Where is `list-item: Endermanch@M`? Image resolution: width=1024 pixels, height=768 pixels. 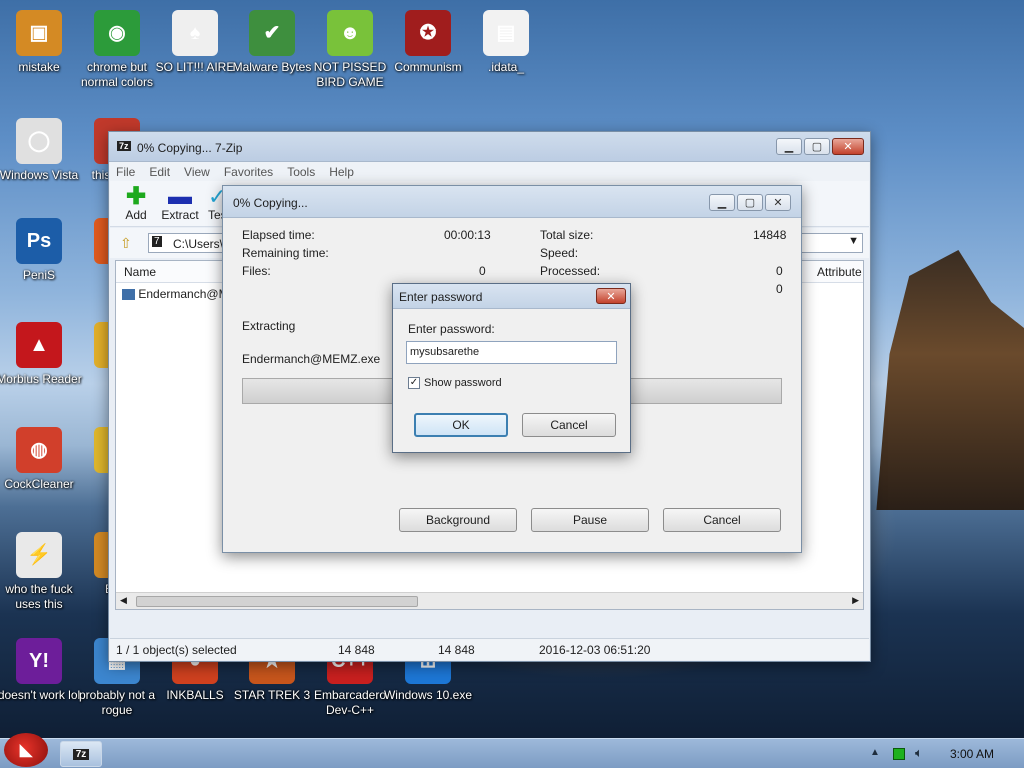 list-item: Endermanch@M is located at coordinates (175, 296).